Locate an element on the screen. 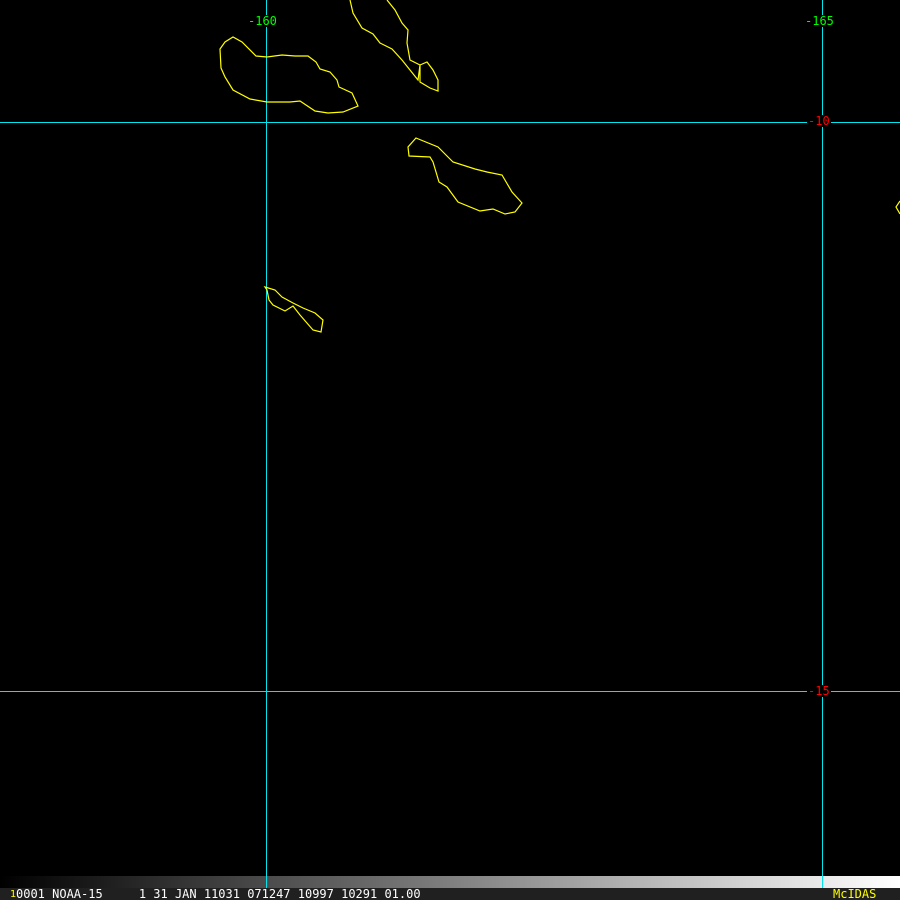  frame-number: 1 is located at coordinates (13, 894).